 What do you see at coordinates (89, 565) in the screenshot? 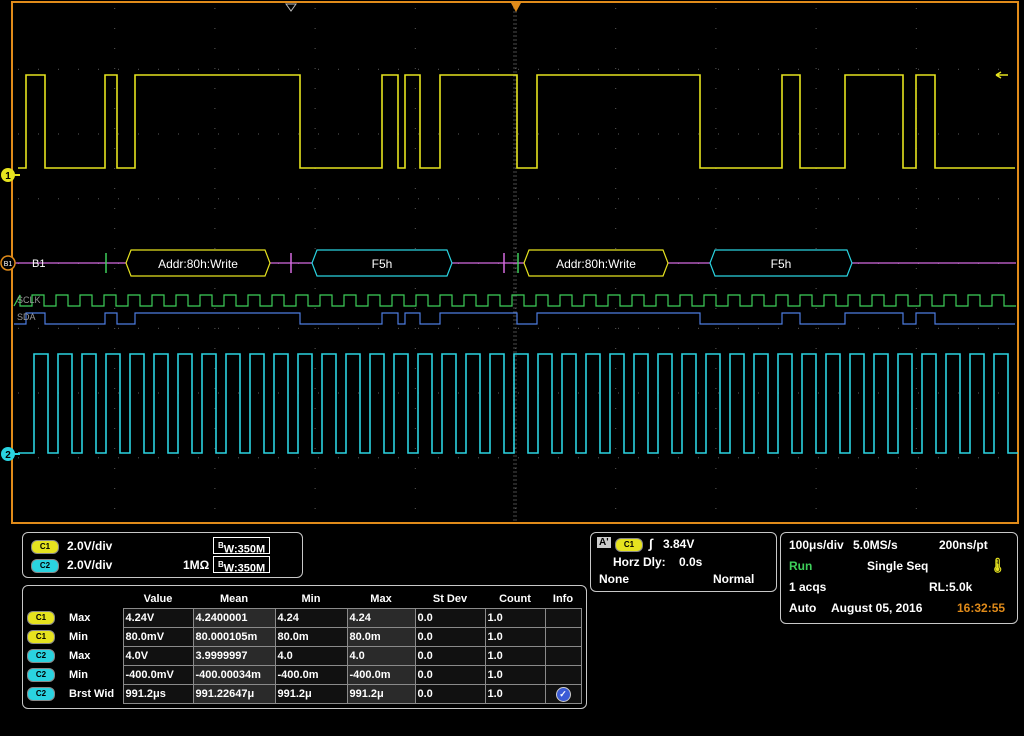
I see `ch2-scale: 2.0V/div` at bounding box center [89, 565].